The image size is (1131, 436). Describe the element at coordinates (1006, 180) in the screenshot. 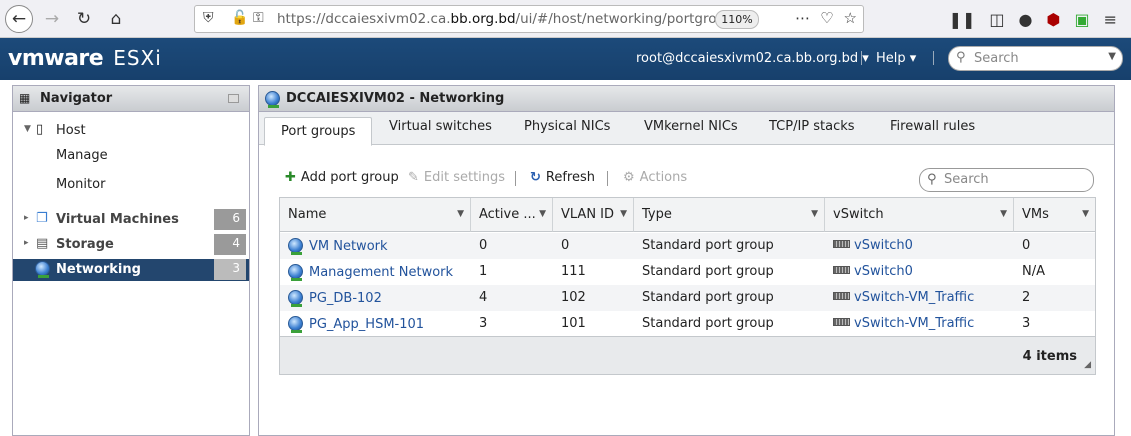

I see `grid-search-input: ⚲ Search` at that location.